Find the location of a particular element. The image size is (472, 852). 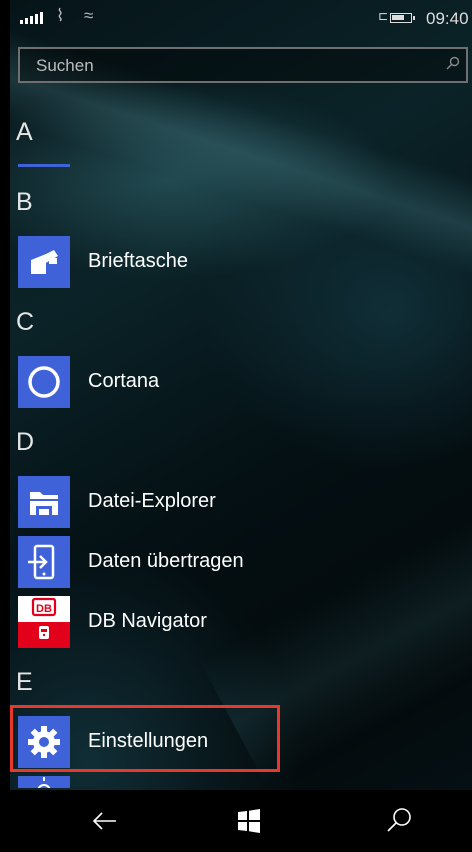

app-item-cortana: Cortana is located at coordinates (238, 384).